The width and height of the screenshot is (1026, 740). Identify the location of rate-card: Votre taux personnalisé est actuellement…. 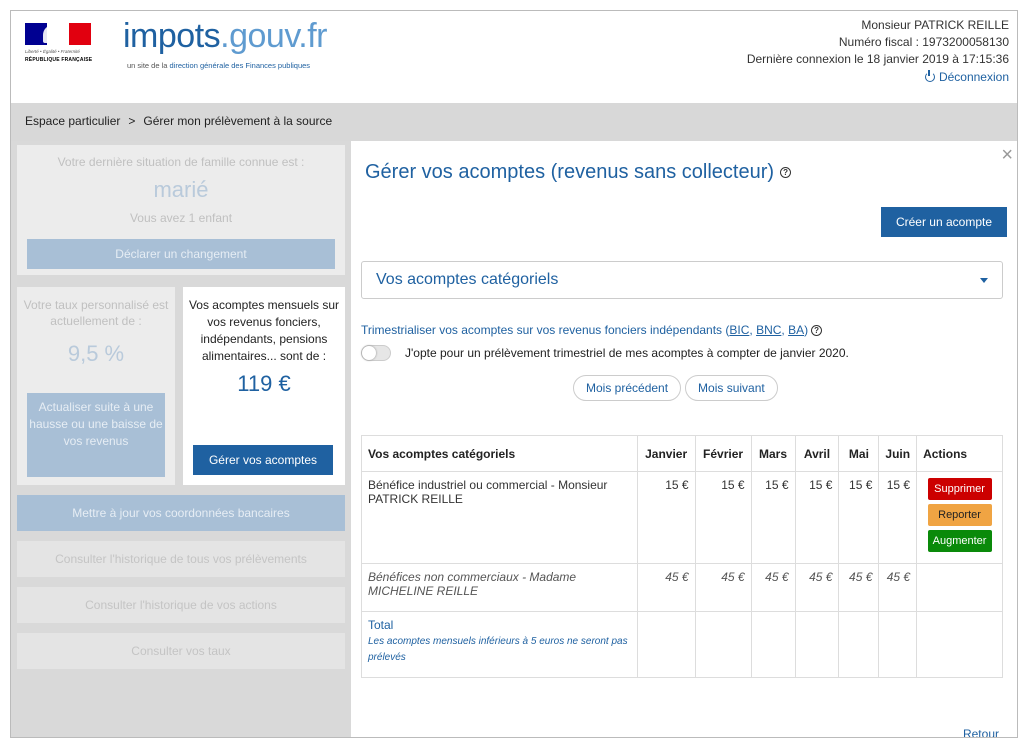
(96, 386).